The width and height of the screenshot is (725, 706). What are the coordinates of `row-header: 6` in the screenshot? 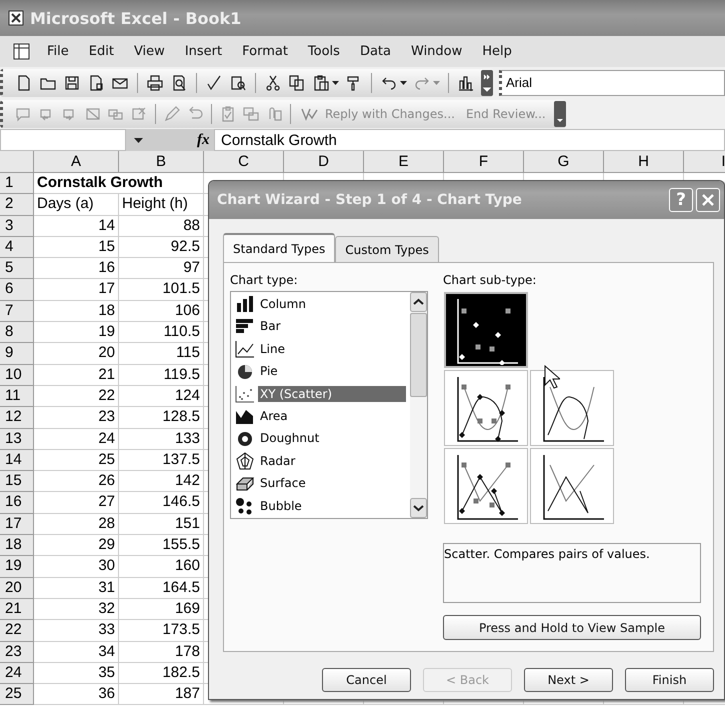 It's located at (17, 290).